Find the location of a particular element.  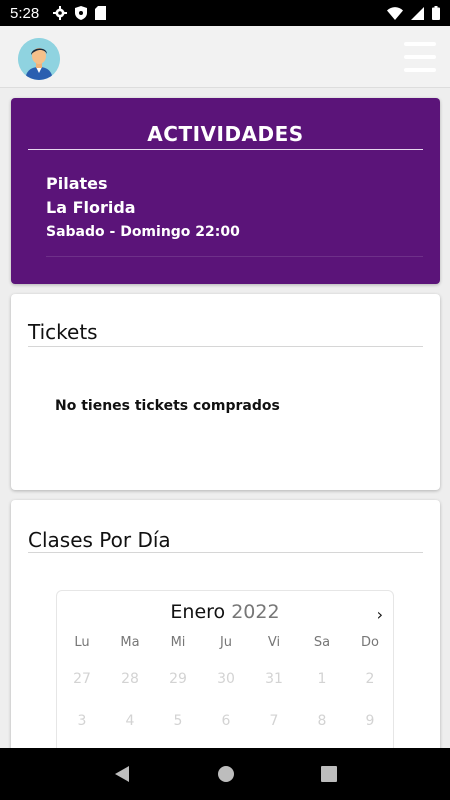

calendar-day: 9 is located at coordinates (370, 721).